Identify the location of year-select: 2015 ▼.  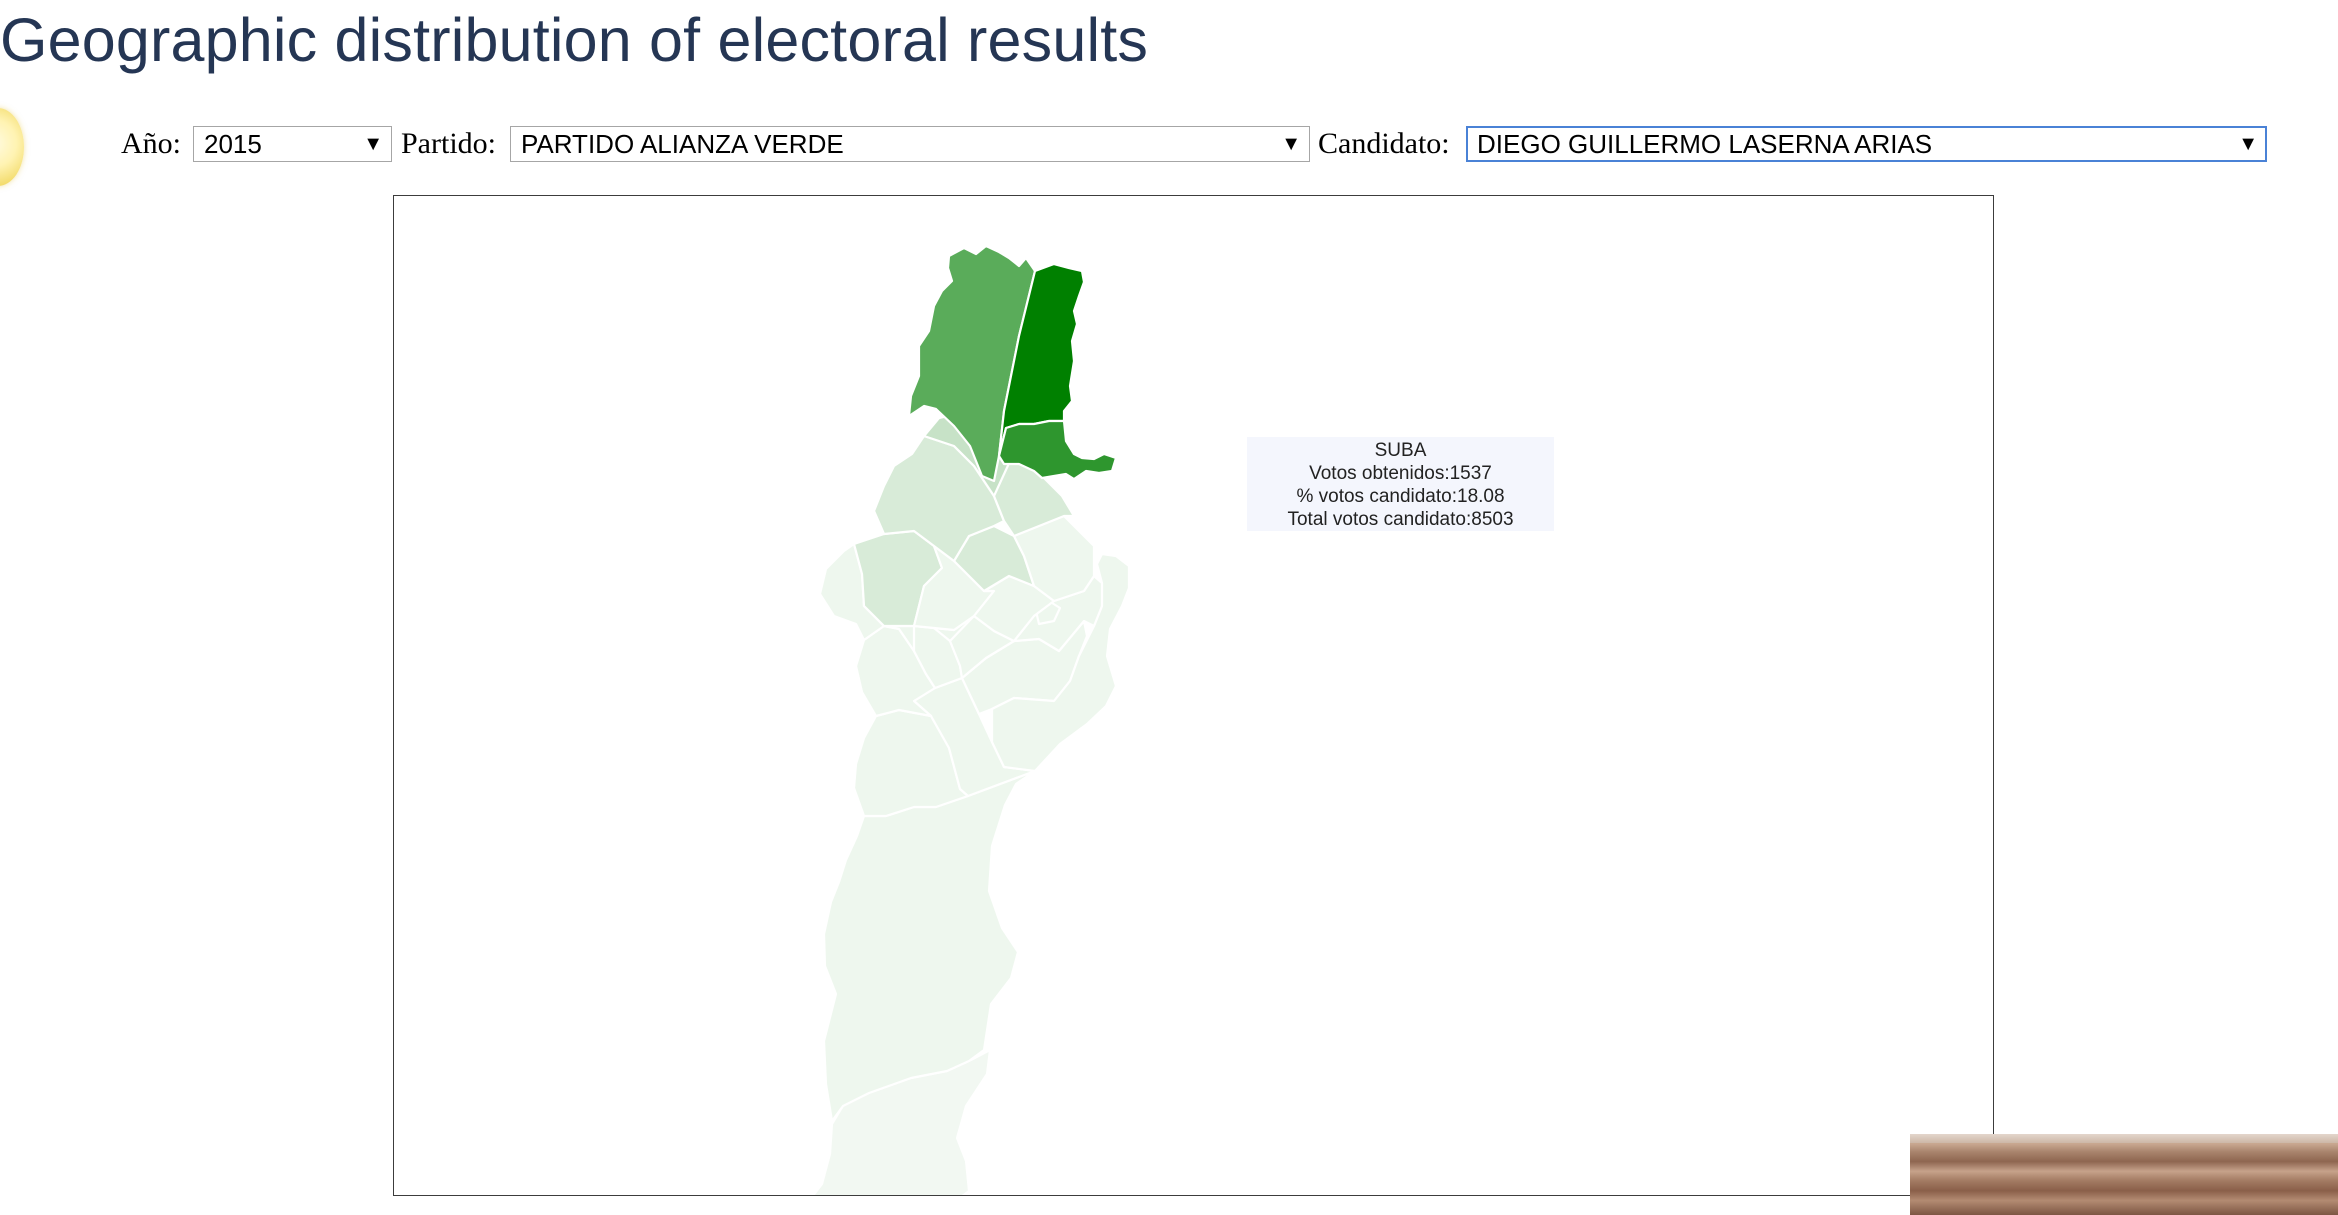
(292, 144).